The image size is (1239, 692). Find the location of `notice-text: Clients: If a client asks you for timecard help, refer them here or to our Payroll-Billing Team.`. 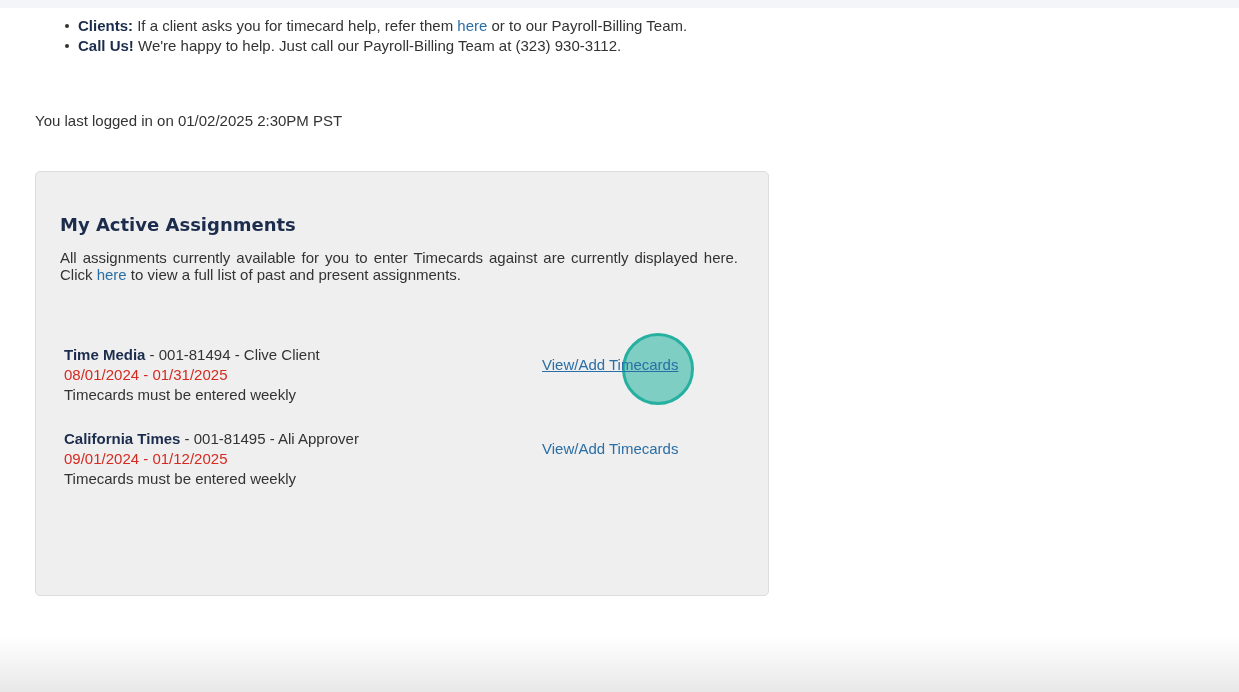

notice-text: Clients: If a client asks you for timecard help, refer them here or to our Payroll-Billing Team. is located at coordinates (383, 26).